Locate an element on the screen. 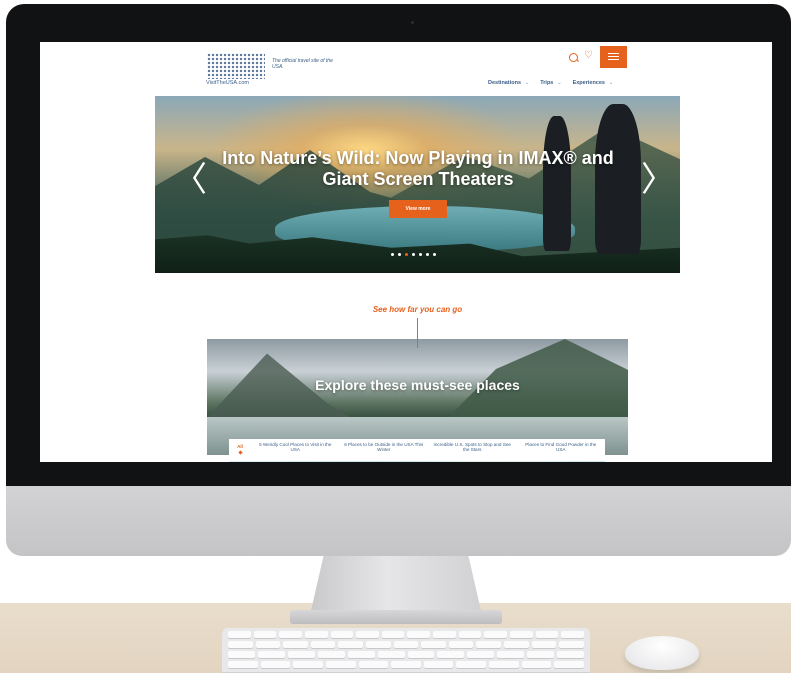 The image size is (791, 673). map-preview is located at coordinates (417, 461).